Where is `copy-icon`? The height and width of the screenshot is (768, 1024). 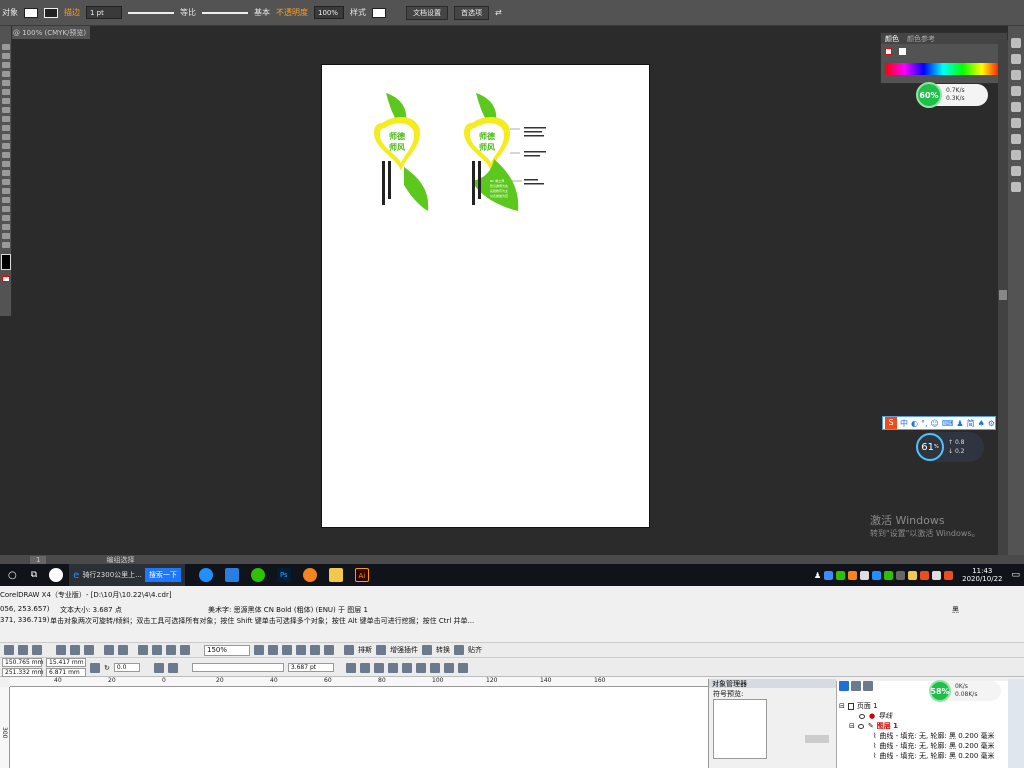
copy-icon is located at coordinates (75, 650).